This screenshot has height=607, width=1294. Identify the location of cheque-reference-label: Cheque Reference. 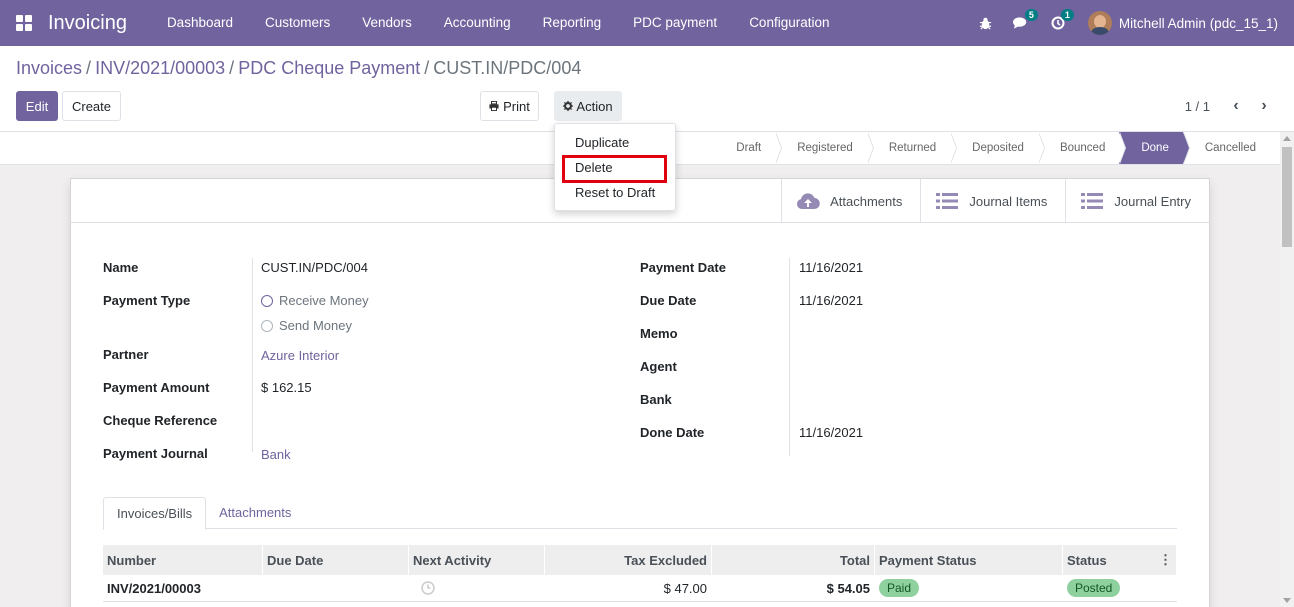
(160, 420).